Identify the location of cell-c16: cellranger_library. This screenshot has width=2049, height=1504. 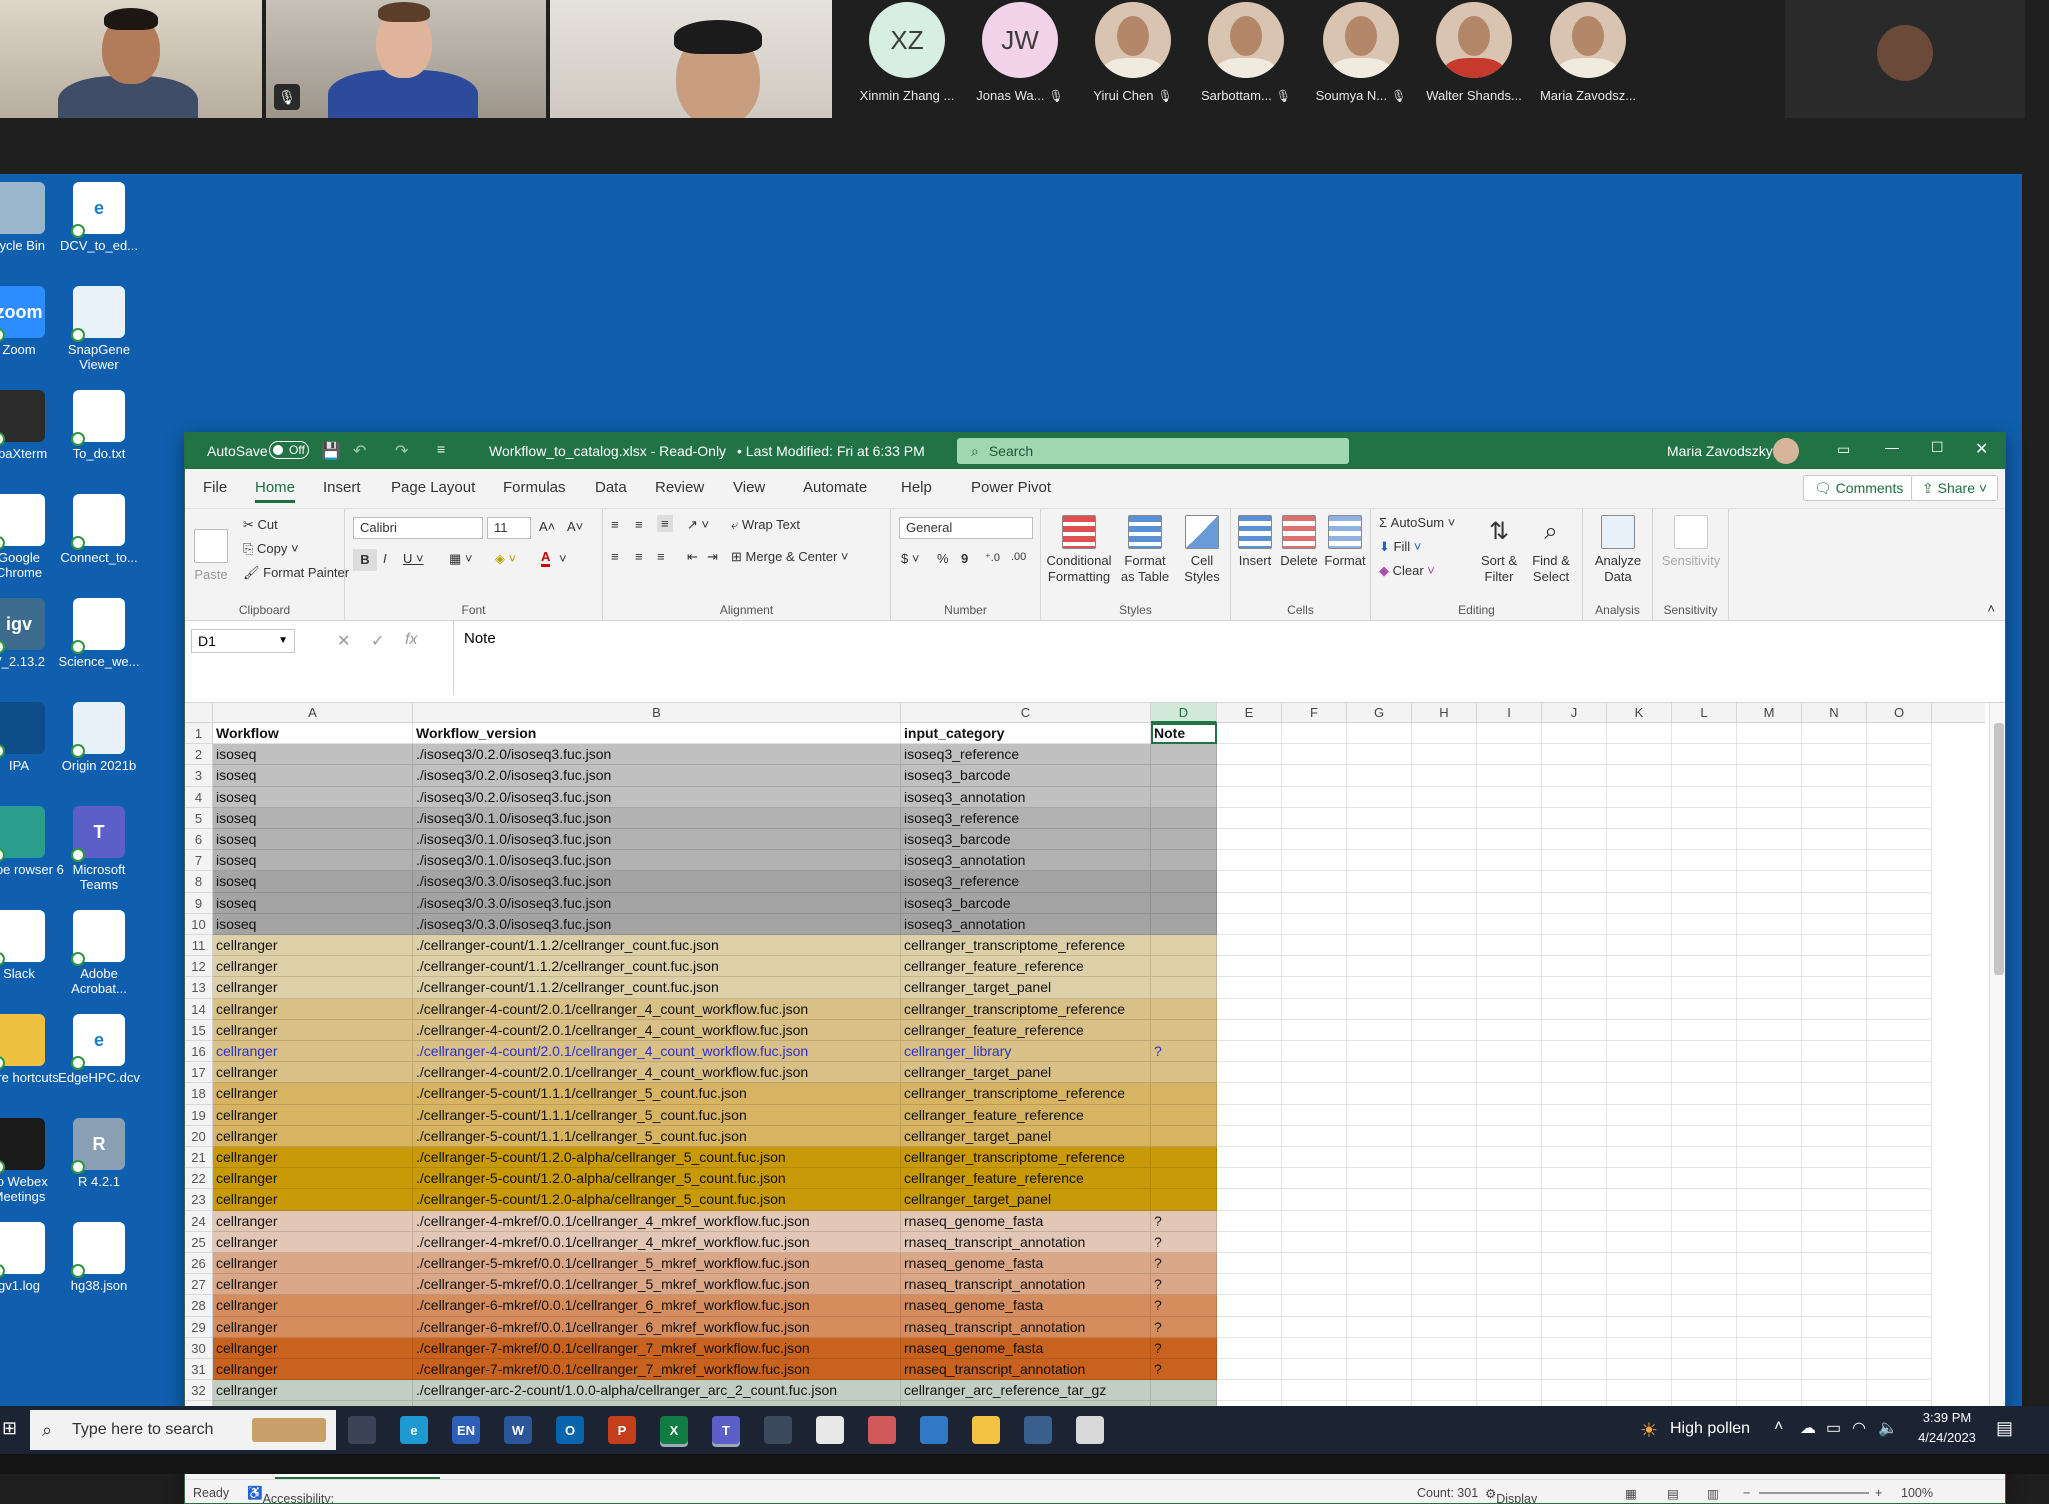
(1026, 1052).